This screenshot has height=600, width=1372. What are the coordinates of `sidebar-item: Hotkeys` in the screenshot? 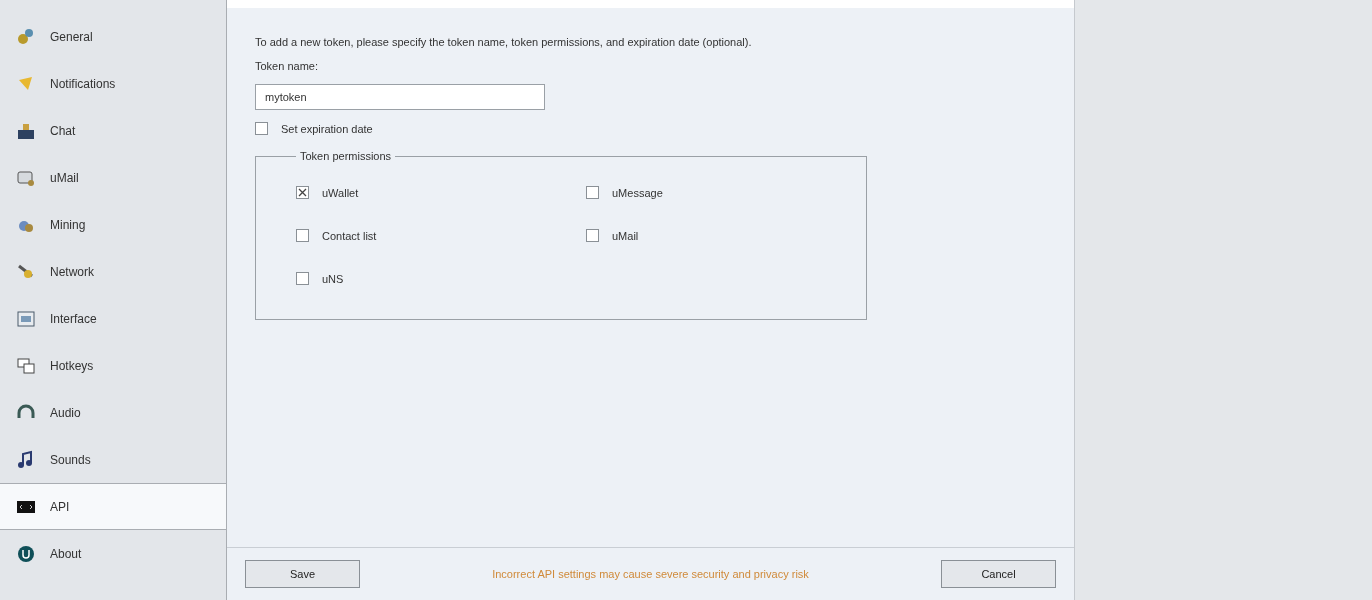 It's located at (113, 365).